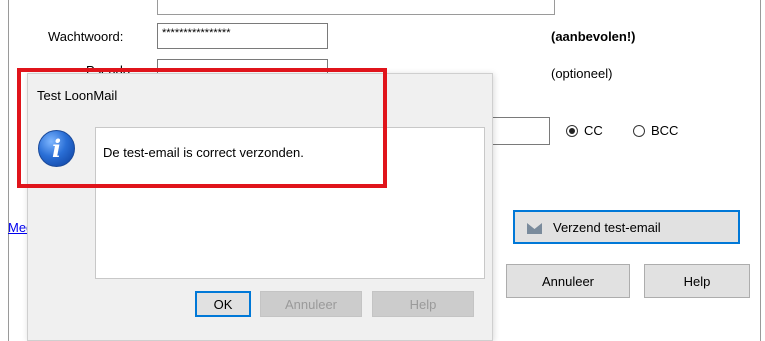  What do you see at coordinates (86, 36) in the screenshot?
I see `password-label: Wachtwoord:` at bounding box center [86, 36].